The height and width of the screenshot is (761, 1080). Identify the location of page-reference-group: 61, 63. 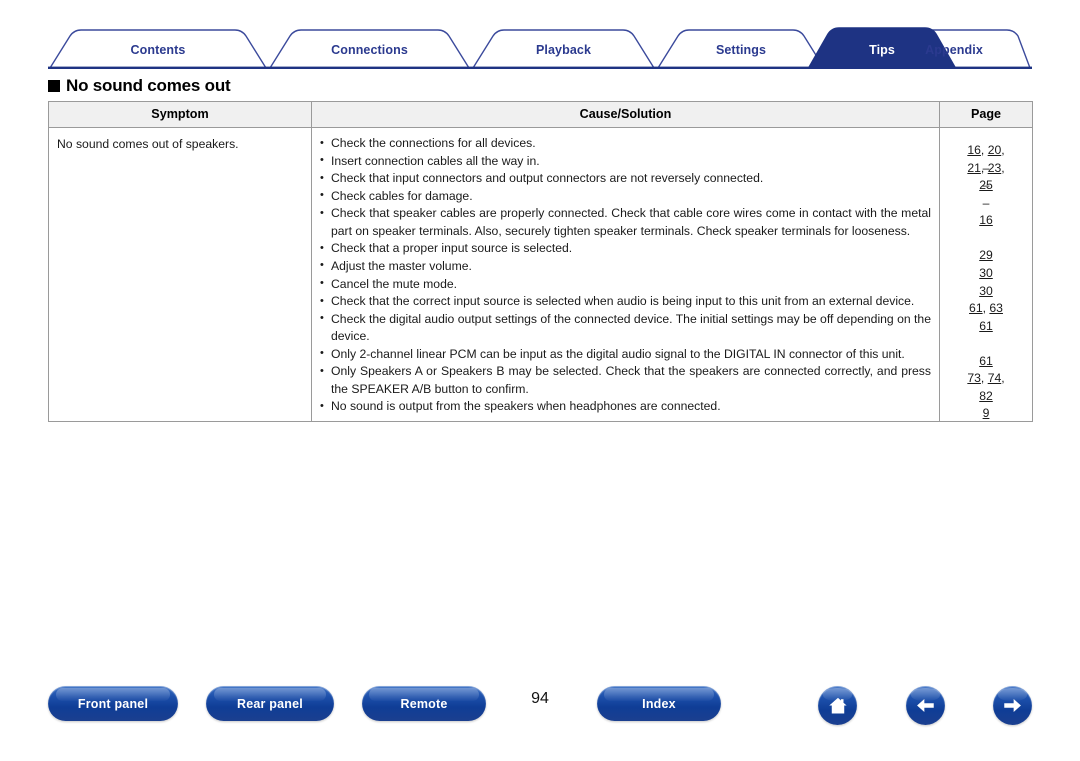
(986, 309).